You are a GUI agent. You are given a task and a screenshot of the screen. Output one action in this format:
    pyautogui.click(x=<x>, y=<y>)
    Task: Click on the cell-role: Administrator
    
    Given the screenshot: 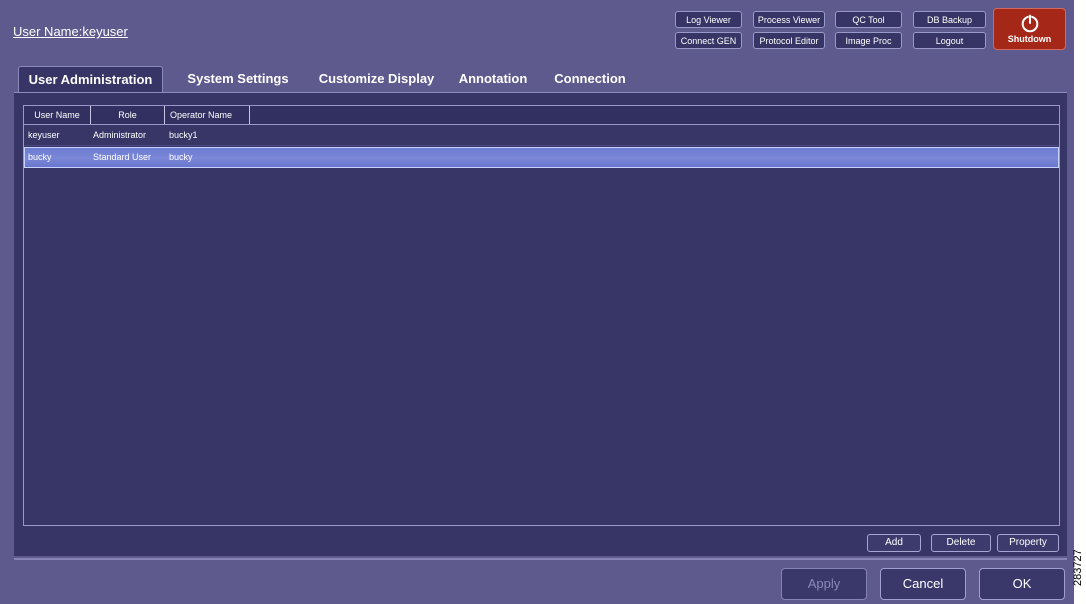 What is the action you would take?
    pyautogui.click(x=120, y=135)
    